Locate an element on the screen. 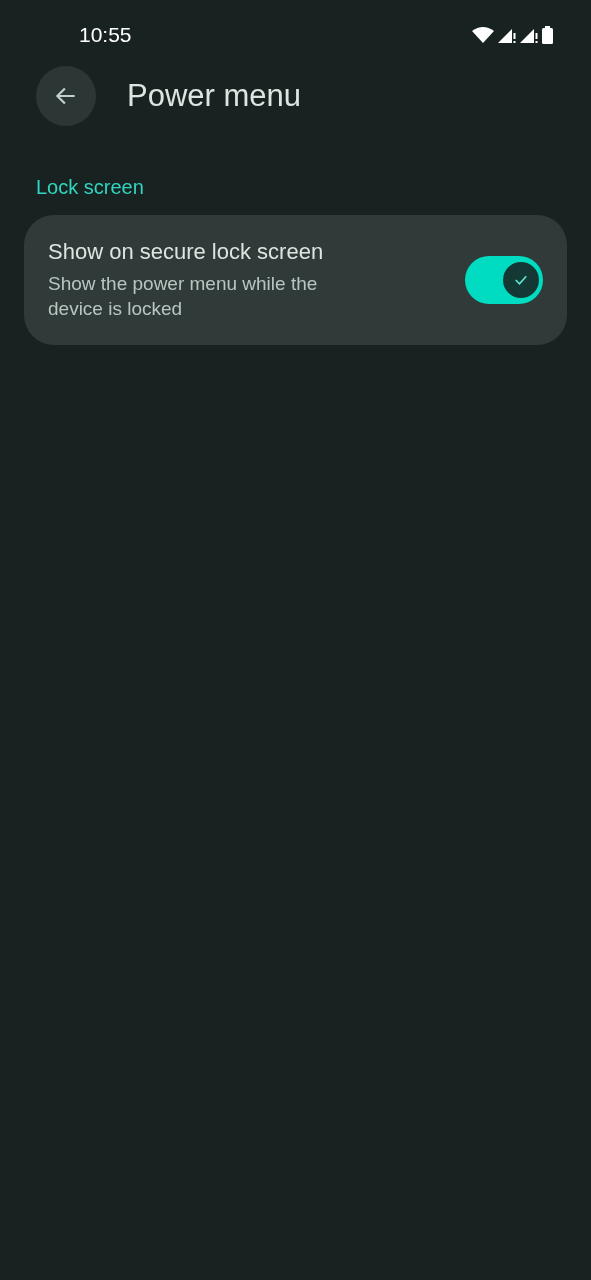 The image size is (591, 1280). wifi-icon is located at coordinates (483, 35).